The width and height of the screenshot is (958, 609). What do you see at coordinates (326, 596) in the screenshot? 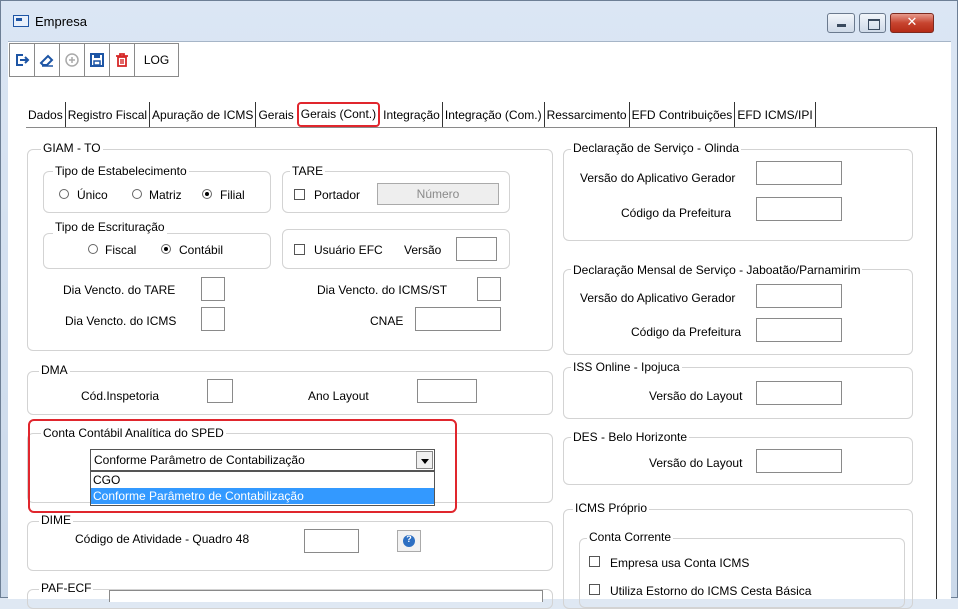
I see `paf-input` at bounding box center [326, 596].